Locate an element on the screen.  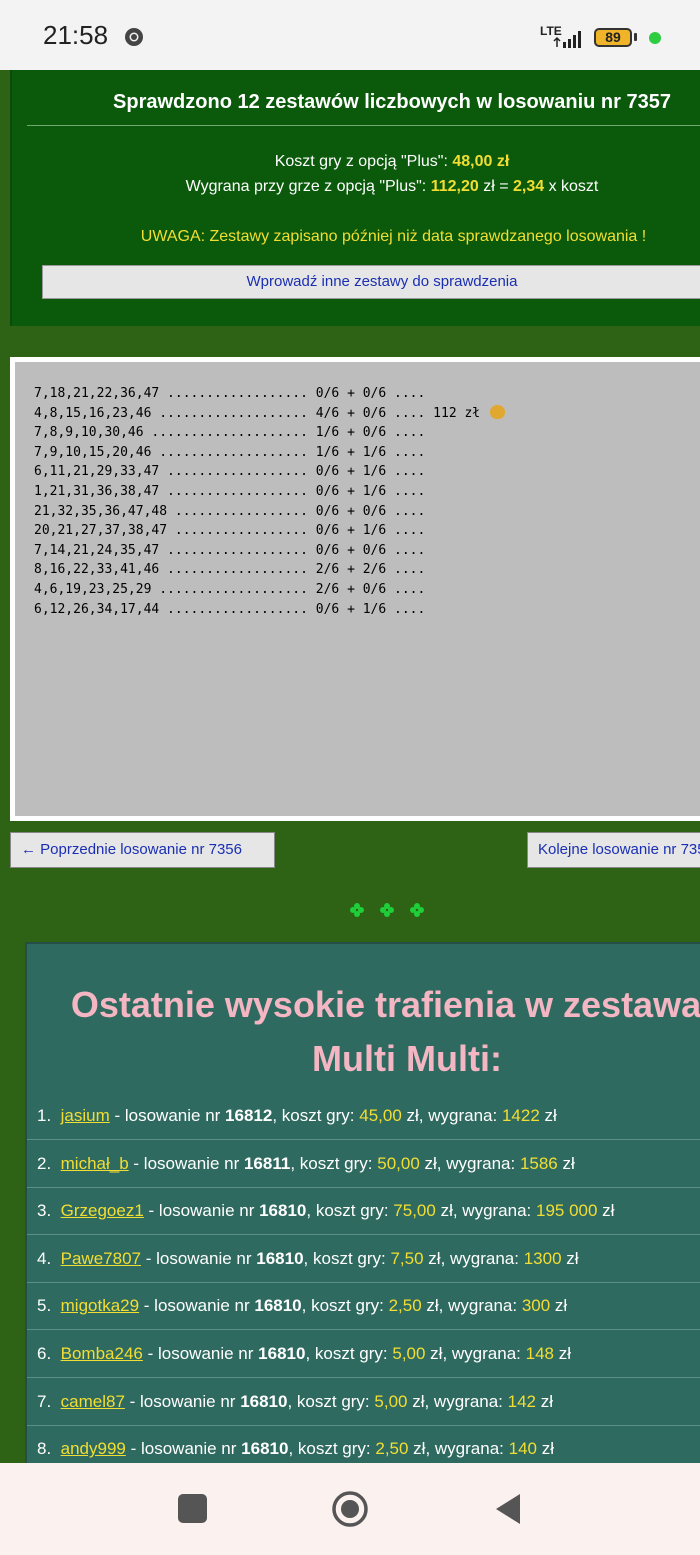
user-link: Grzegoez1 is located at coordinates (102, 1210).